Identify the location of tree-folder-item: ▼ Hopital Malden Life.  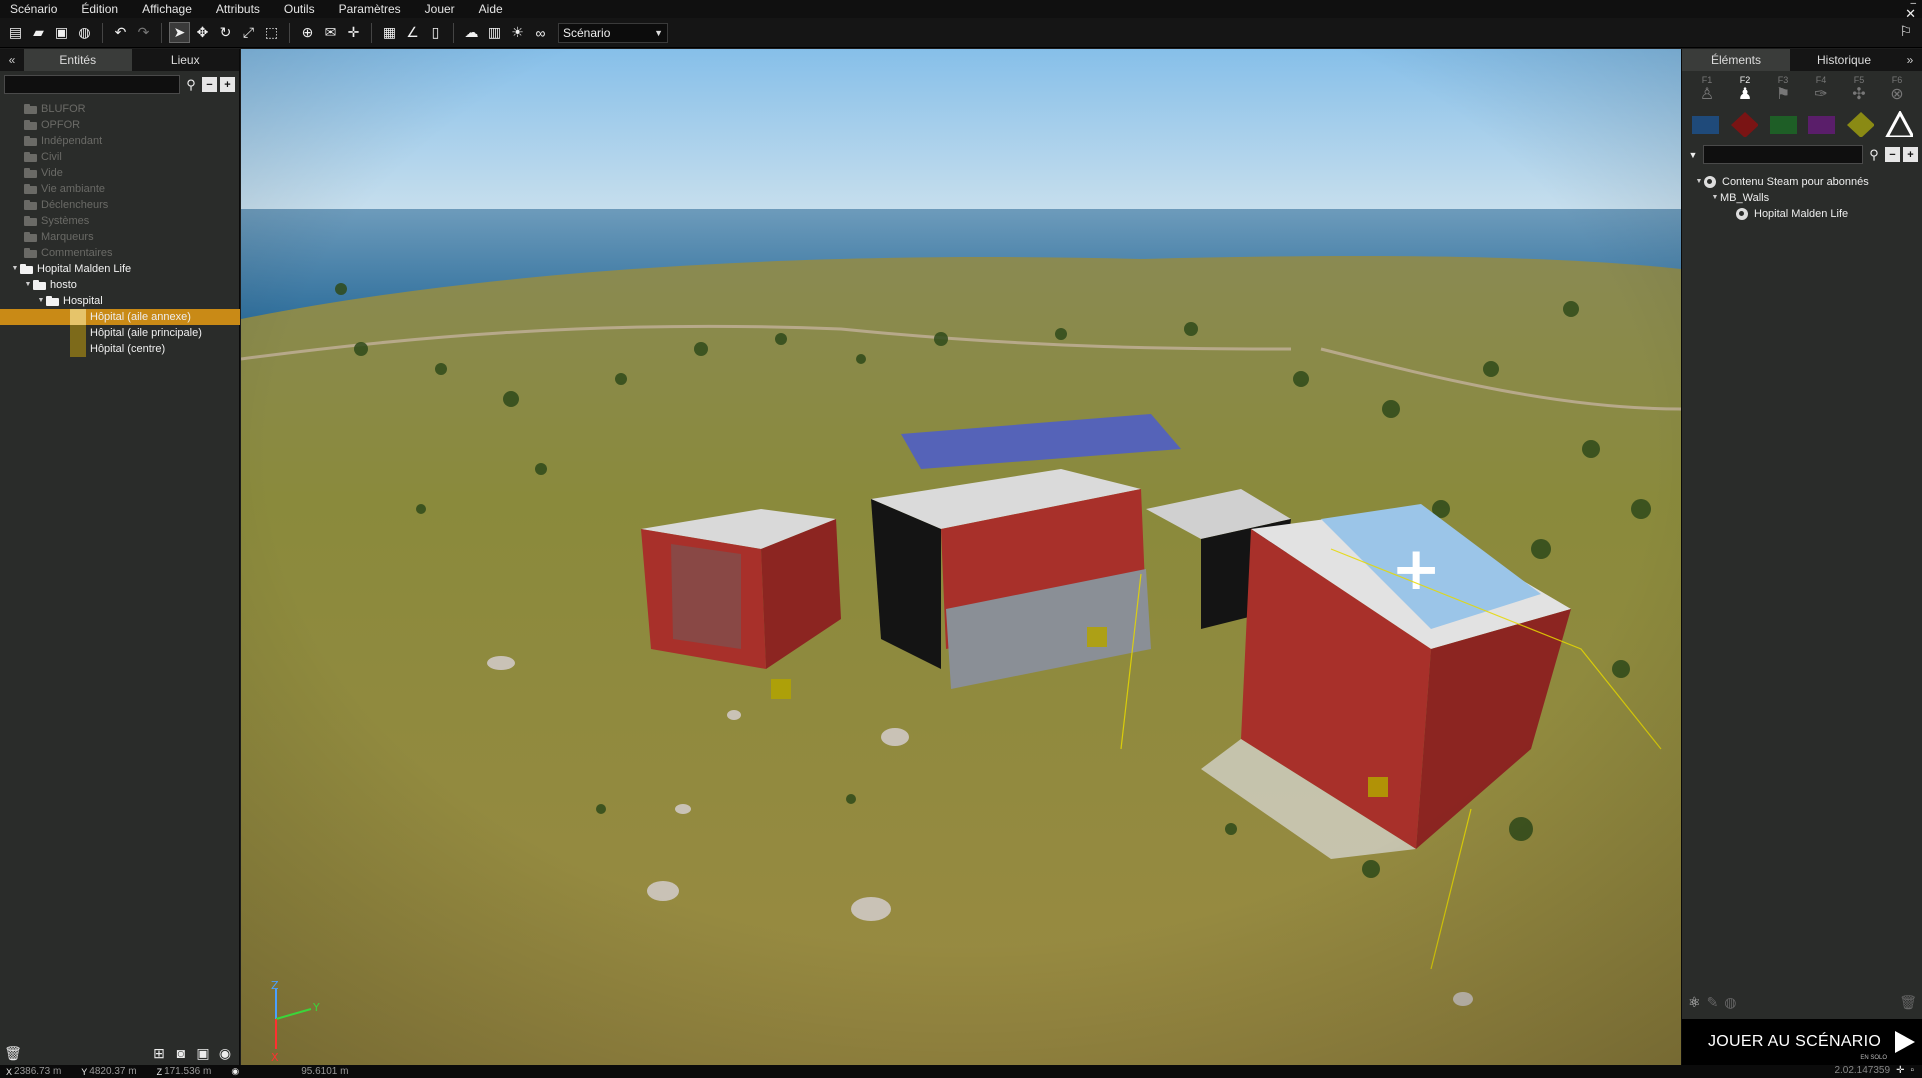
(120, 269).